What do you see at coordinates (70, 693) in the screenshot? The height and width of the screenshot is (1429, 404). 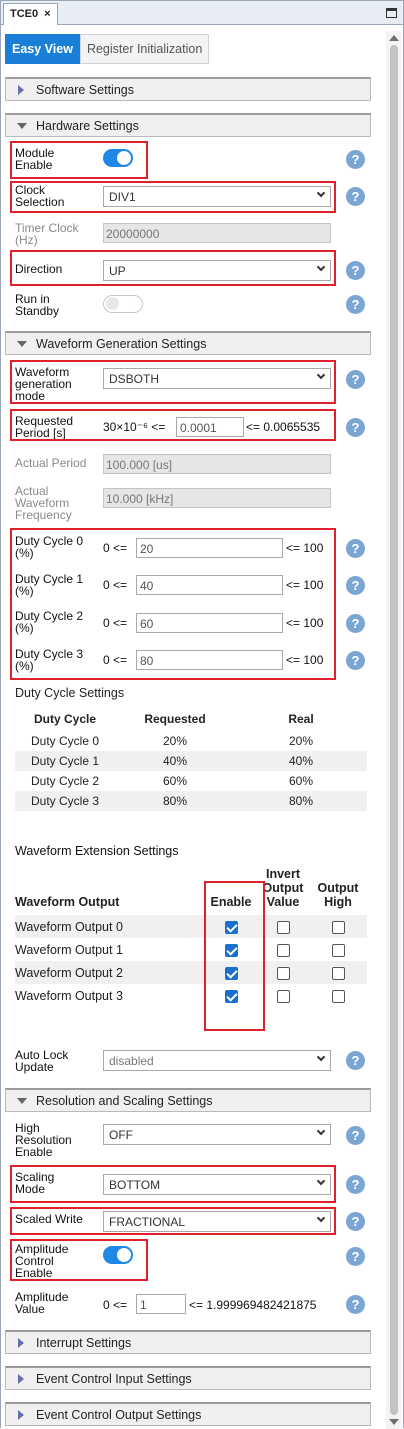 I see `duty-cycle-settings-title: Duty Cycle Settings` at bounding box center [70, 693].